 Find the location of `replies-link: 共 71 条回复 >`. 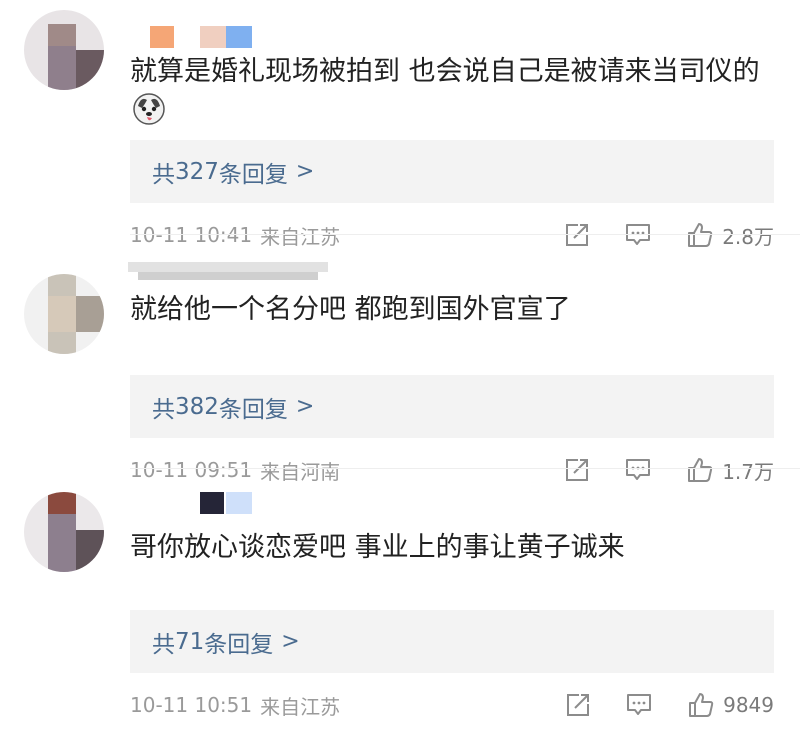

replies-link: 共 71 条回复 > is located at coordinates (452, 641).